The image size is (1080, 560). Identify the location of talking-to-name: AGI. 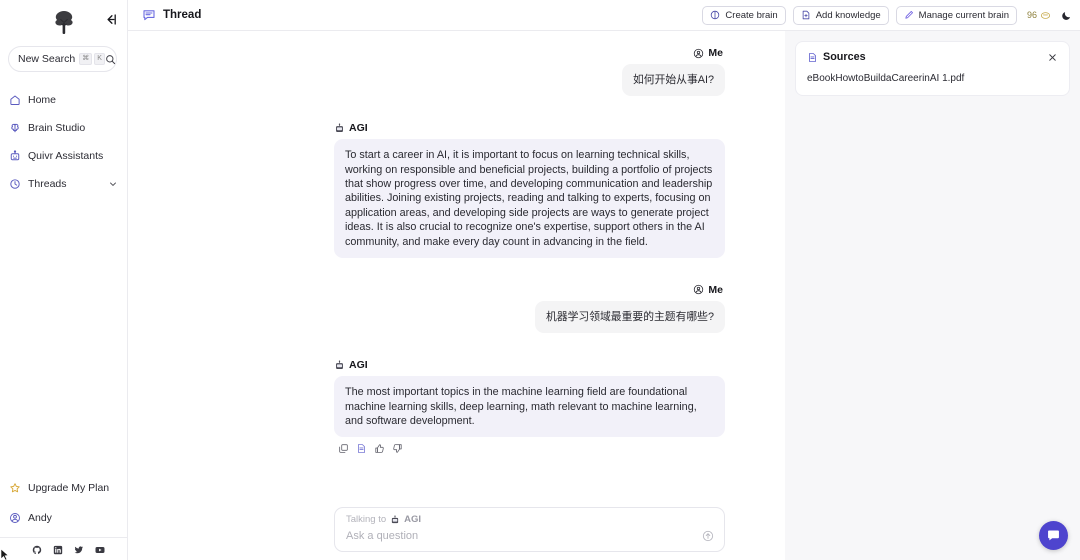
(413, 519).